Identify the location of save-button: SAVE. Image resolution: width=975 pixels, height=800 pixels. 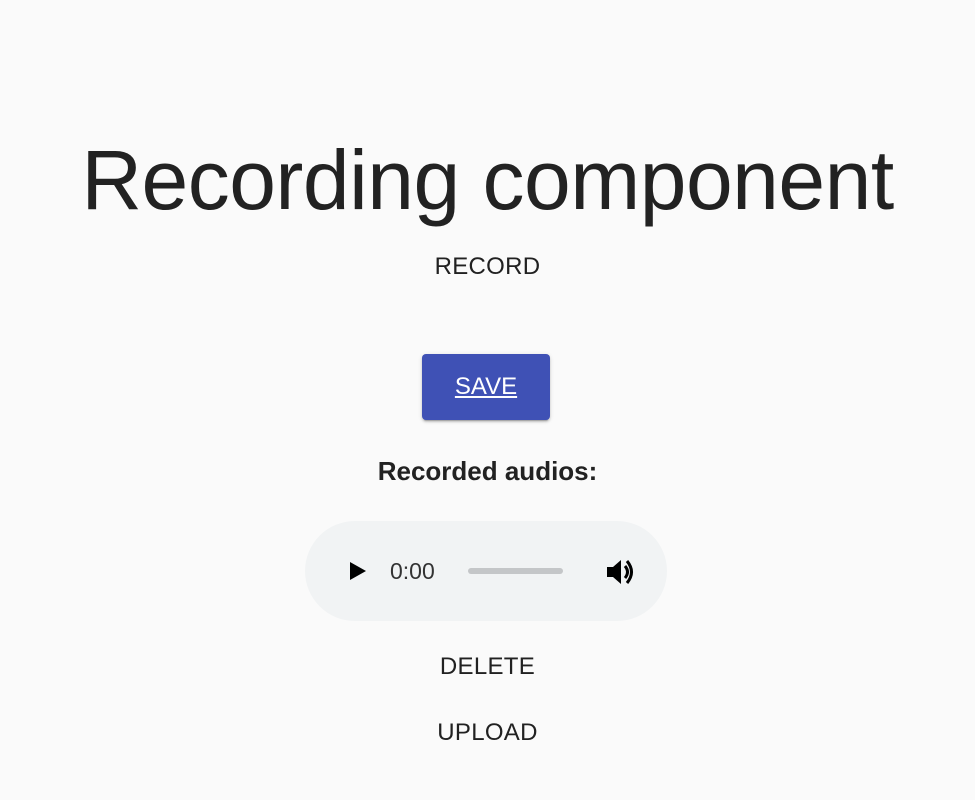
(486, 387).